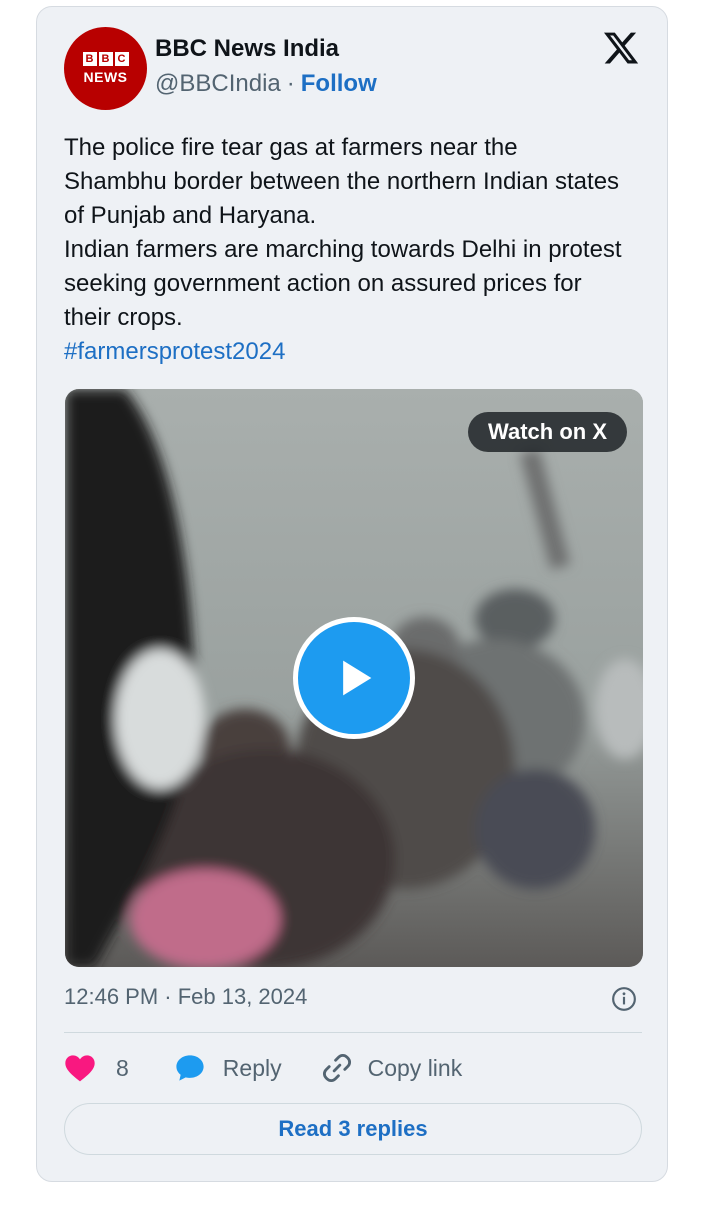 The image size is (706, 1206). What do you see at coordinates (624, 999) in the screenshot?
I see `info-icon` at bounding box center [624, 999].